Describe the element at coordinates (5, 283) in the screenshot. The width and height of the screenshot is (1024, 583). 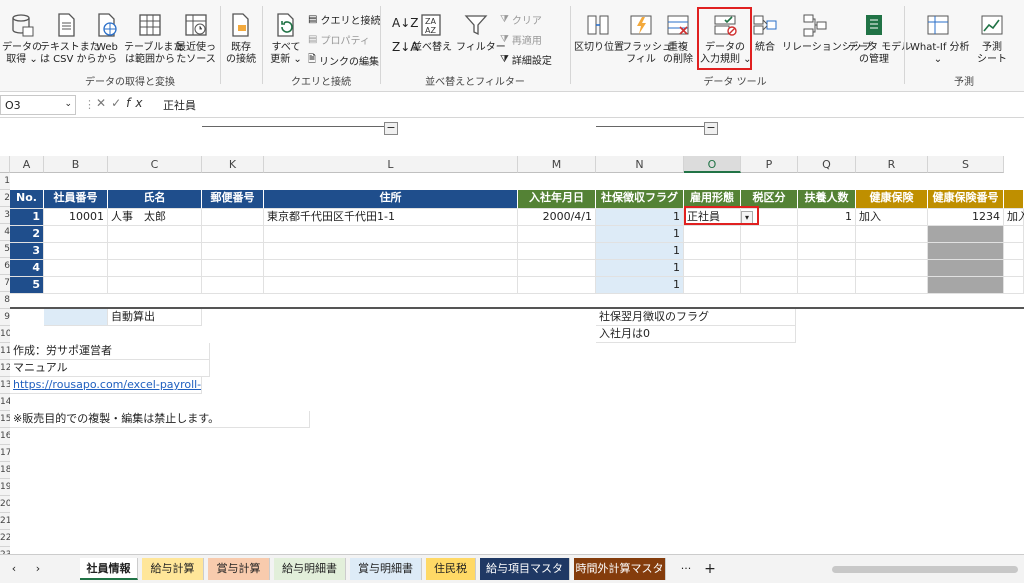
I see `row-header: 7` at that location.